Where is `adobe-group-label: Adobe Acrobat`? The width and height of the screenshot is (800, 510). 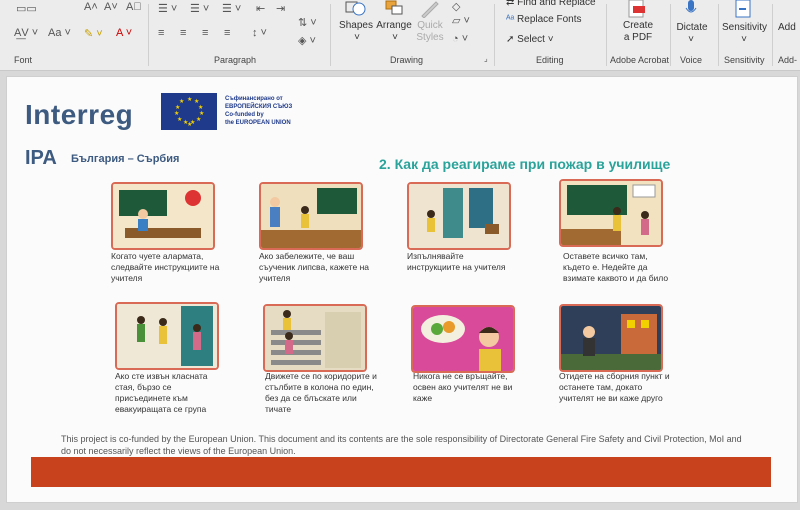
adobe-group-label: Adobe Acrobat is located at coordinates (640, 60).